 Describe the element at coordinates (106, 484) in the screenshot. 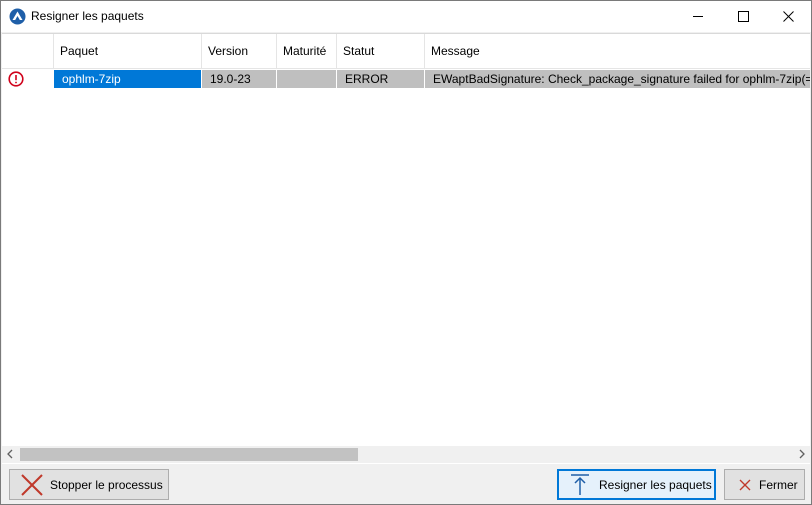

I see `stop-process-label: Stopper le processus` at that location.